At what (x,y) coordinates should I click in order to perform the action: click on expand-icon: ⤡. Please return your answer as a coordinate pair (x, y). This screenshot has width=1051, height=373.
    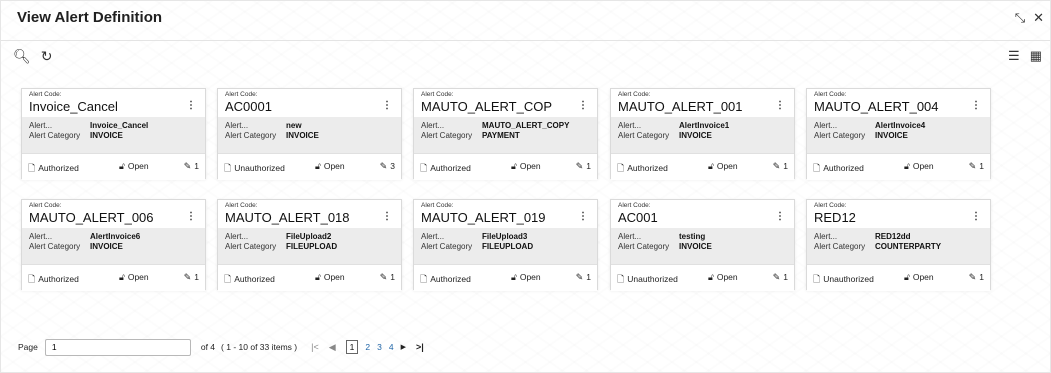
    Looking at the image, I should click on (1020, 17).